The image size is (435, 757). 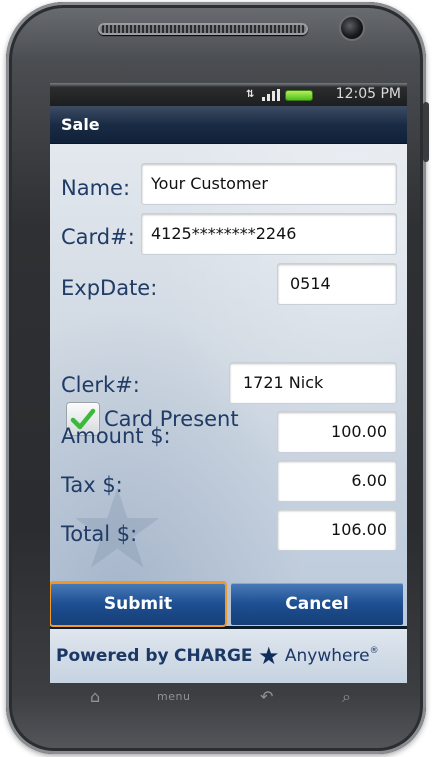 What do you see at coordinates (112, 656) in the screenshot?
I see `powered-by-text: Powered by` at bounding box center [112, 656].